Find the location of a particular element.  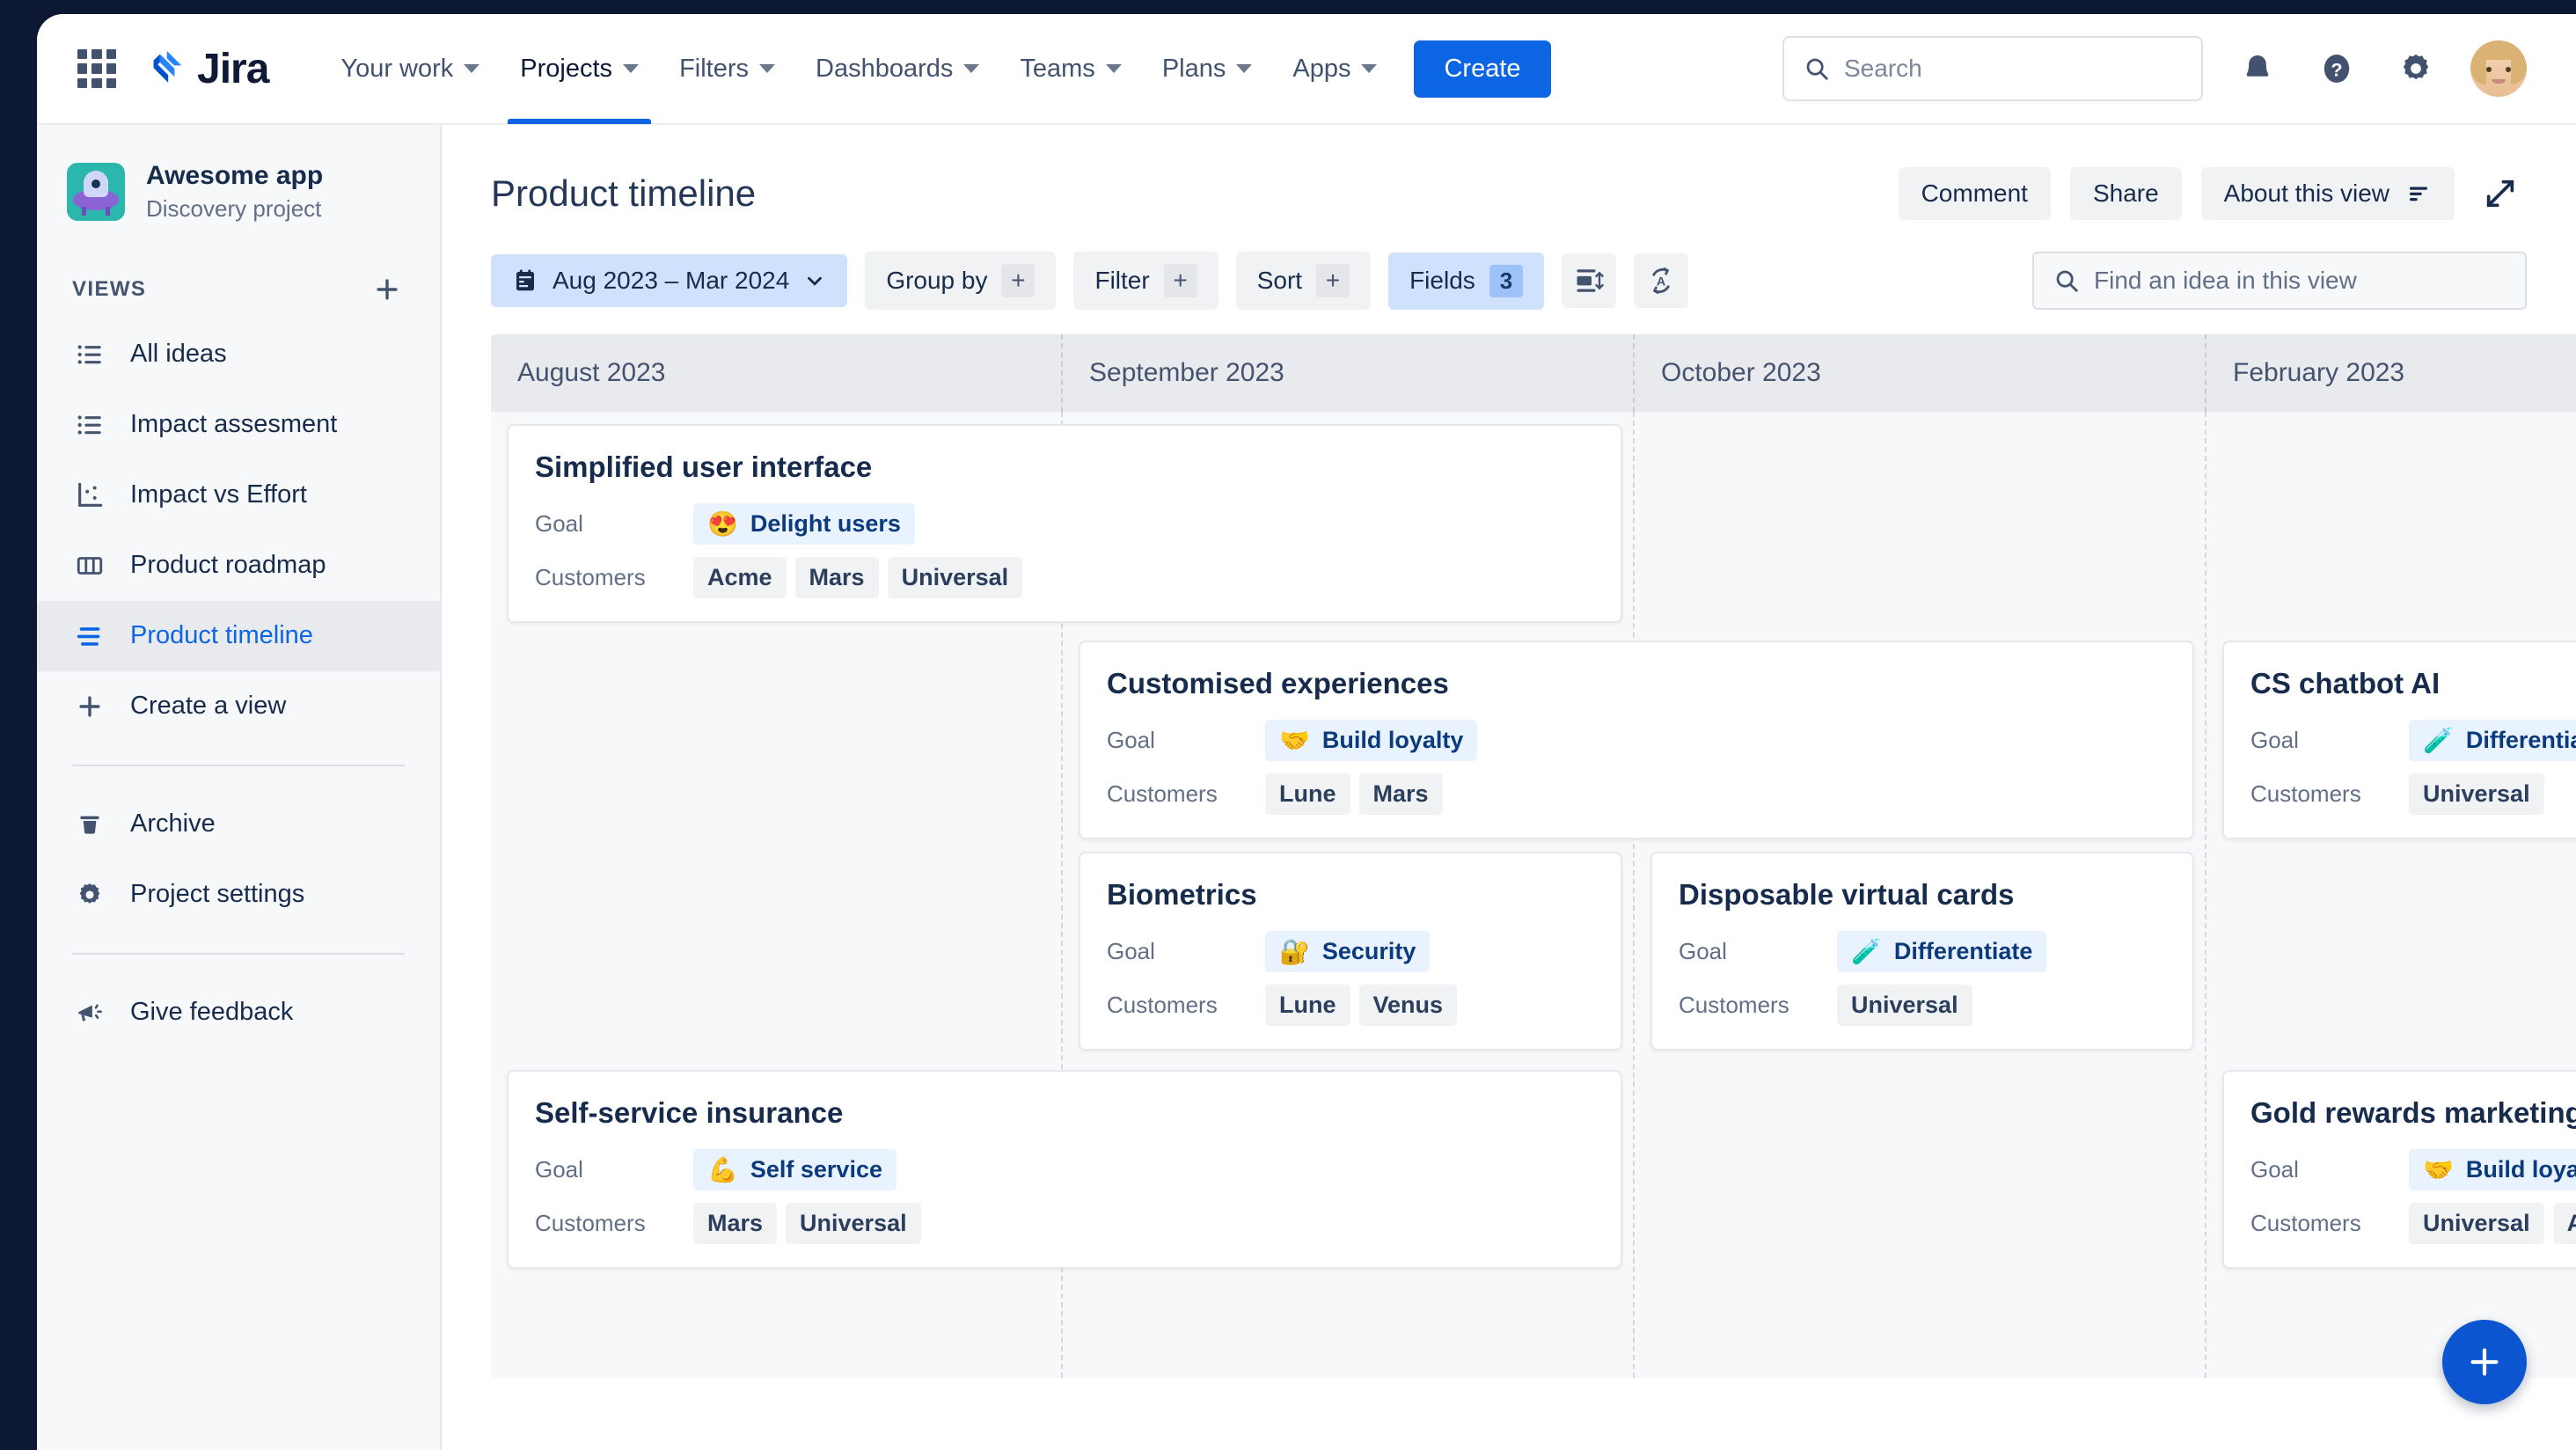

sidebar-item-create-a-view: Create a view is located at coordinates (239, 706).